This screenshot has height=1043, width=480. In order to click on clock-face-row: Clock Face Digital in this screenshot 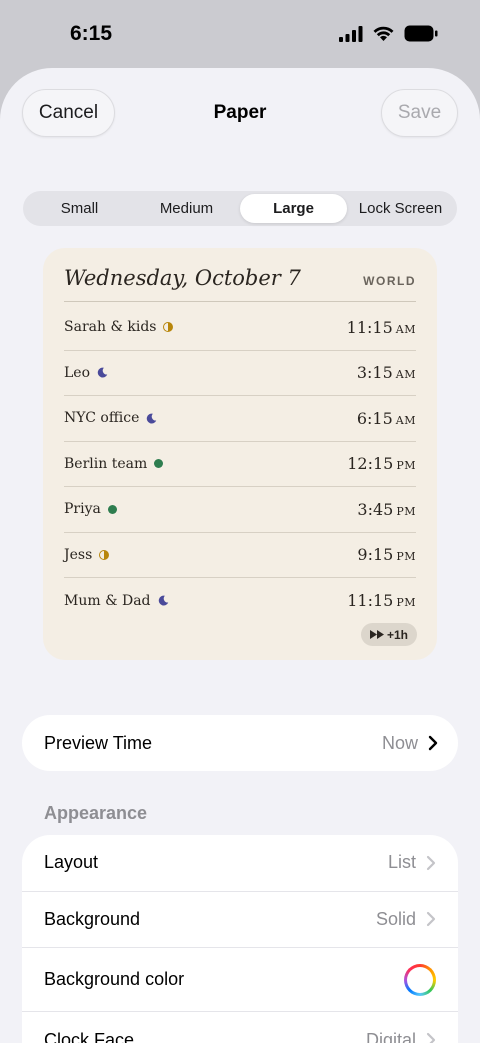, I will do `click(240, 1027)`.